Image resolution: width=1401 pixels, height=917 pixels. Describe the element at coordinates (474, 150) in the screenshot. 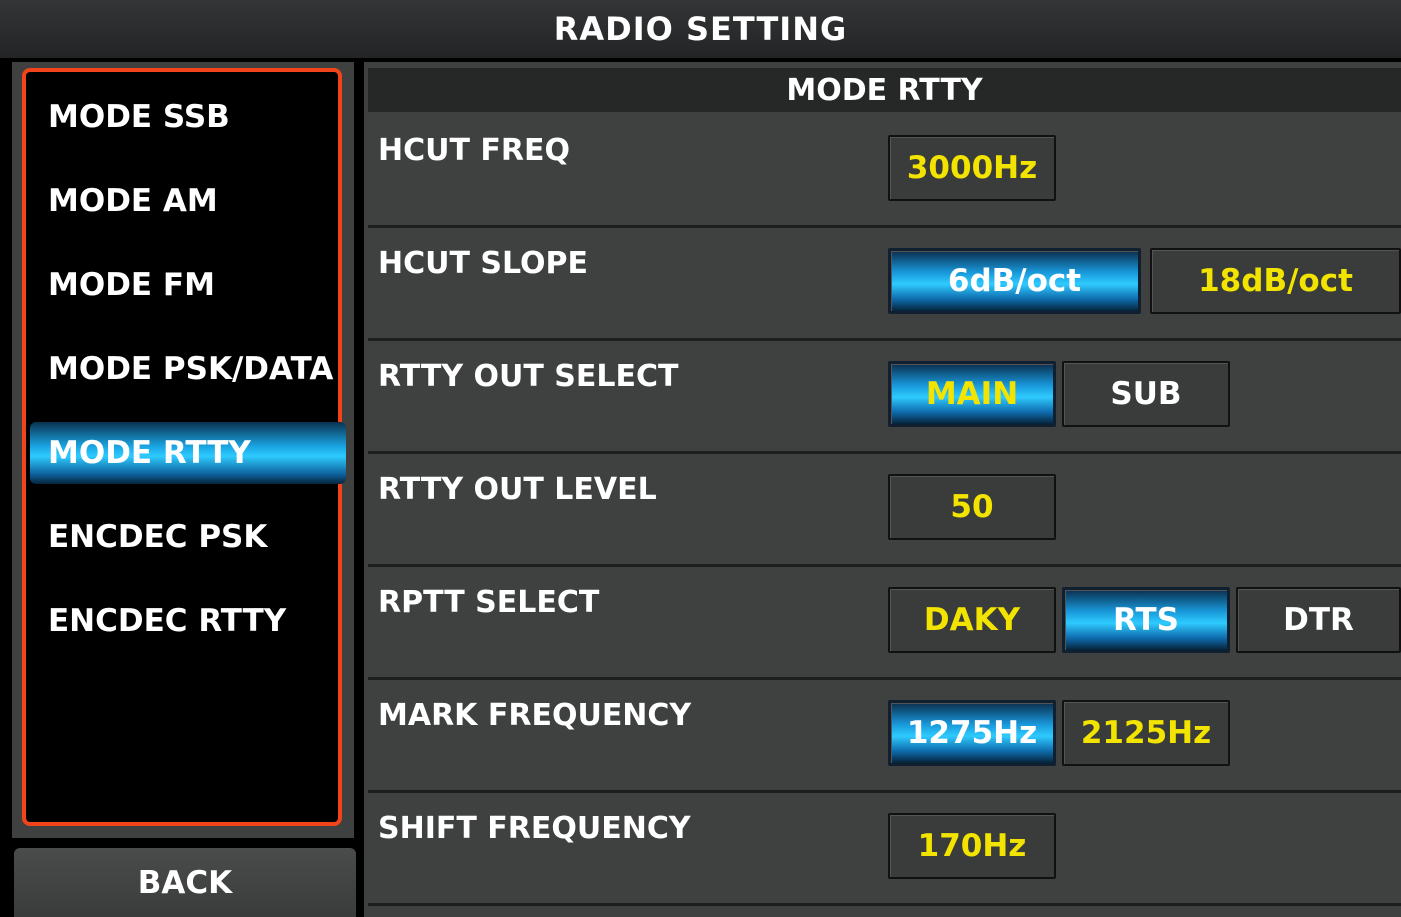

I see `setting-label: HCUT FREQ` at that location.